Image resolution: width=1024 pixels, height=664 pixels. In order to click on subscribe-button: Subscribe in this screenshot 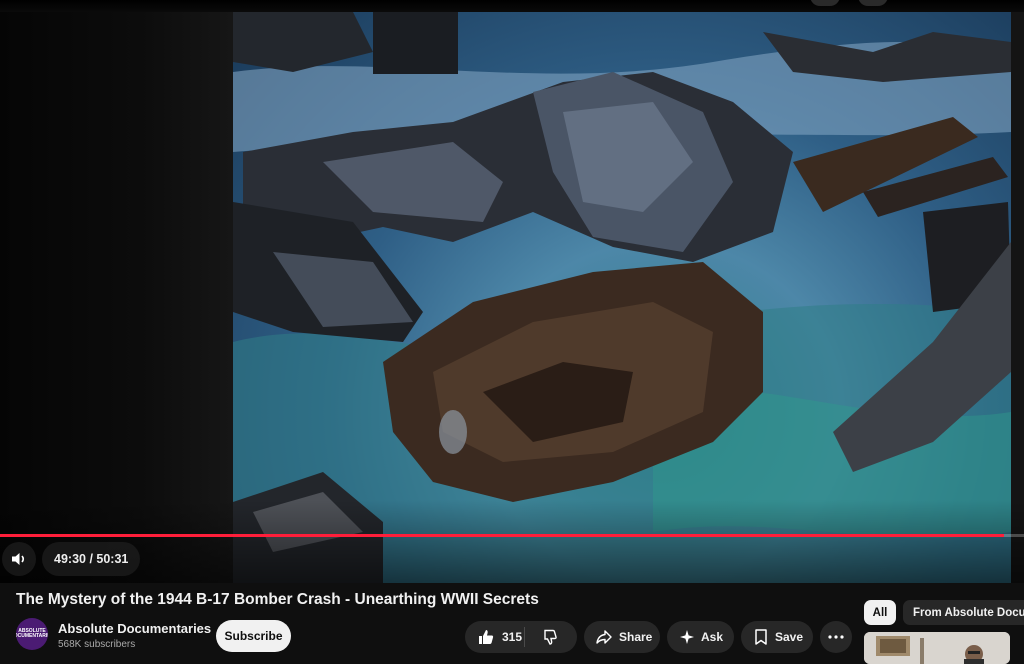, I will do `click(253, 636)`.